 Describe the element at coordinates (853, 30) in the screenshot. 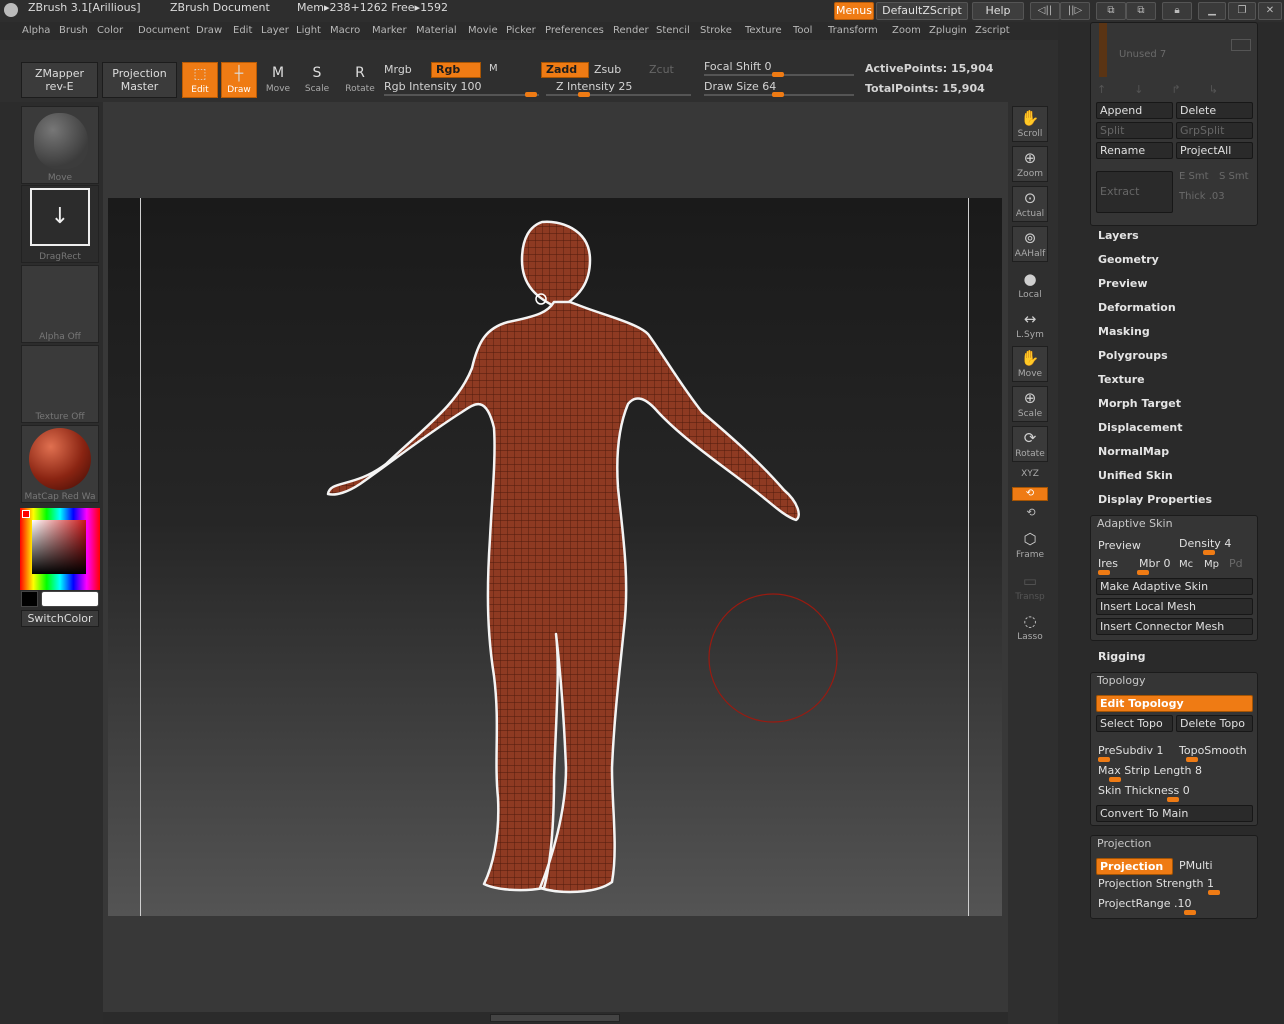

I see `menu-transform: Transform` at that location.